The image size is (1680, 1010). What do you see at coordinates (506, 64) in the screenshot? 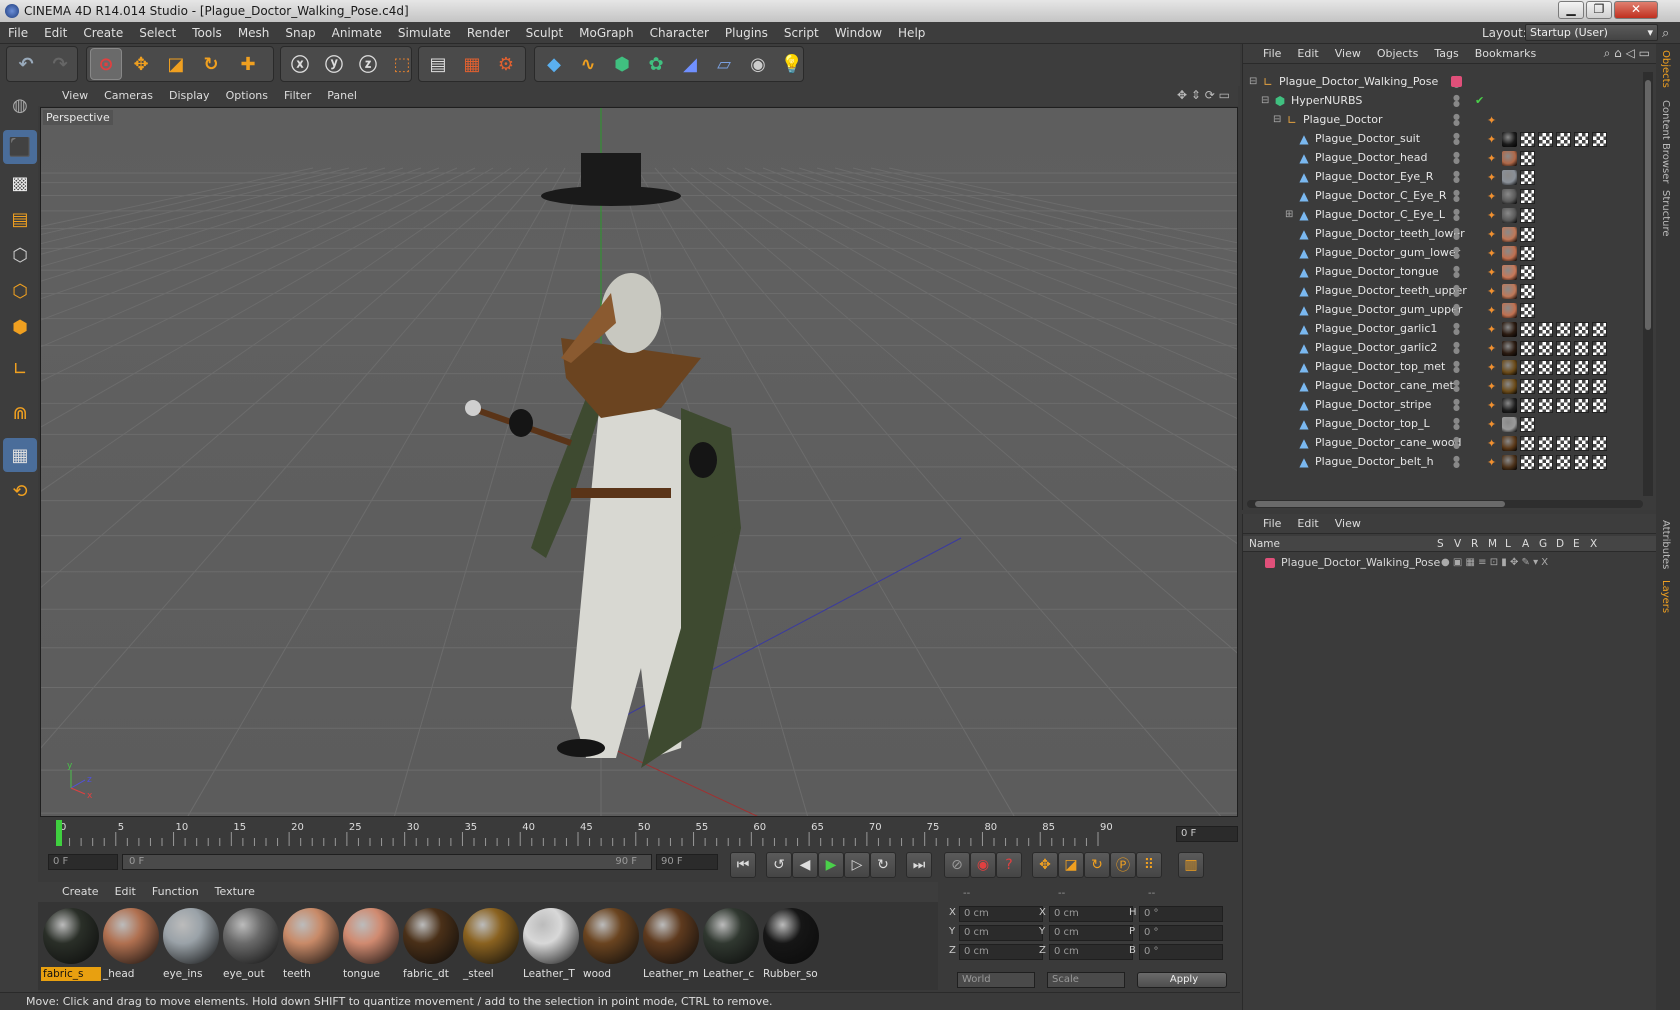
I see `render-settings-icon: ⚙` at bounding box center [506, 64].